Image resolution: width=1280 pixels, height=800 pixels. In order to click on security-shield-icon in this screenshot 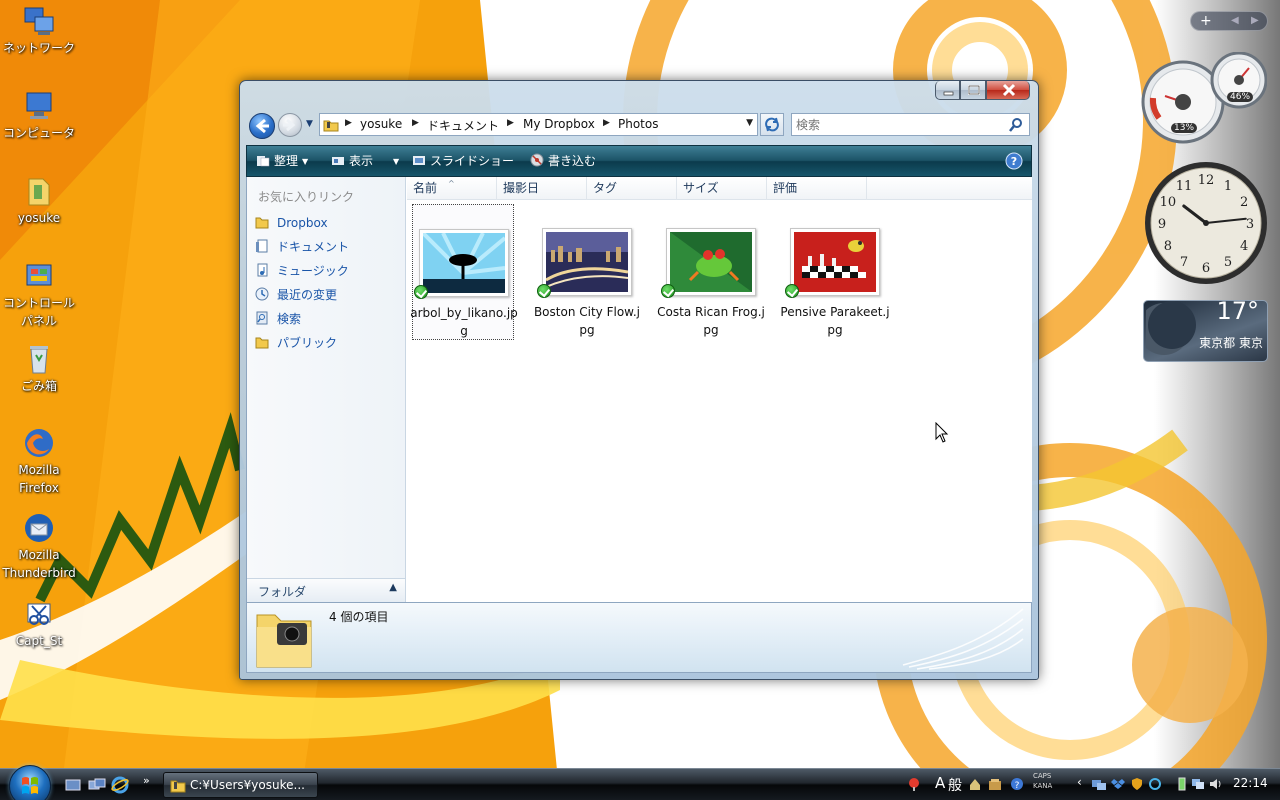, I will do `click(1137, 784)`.